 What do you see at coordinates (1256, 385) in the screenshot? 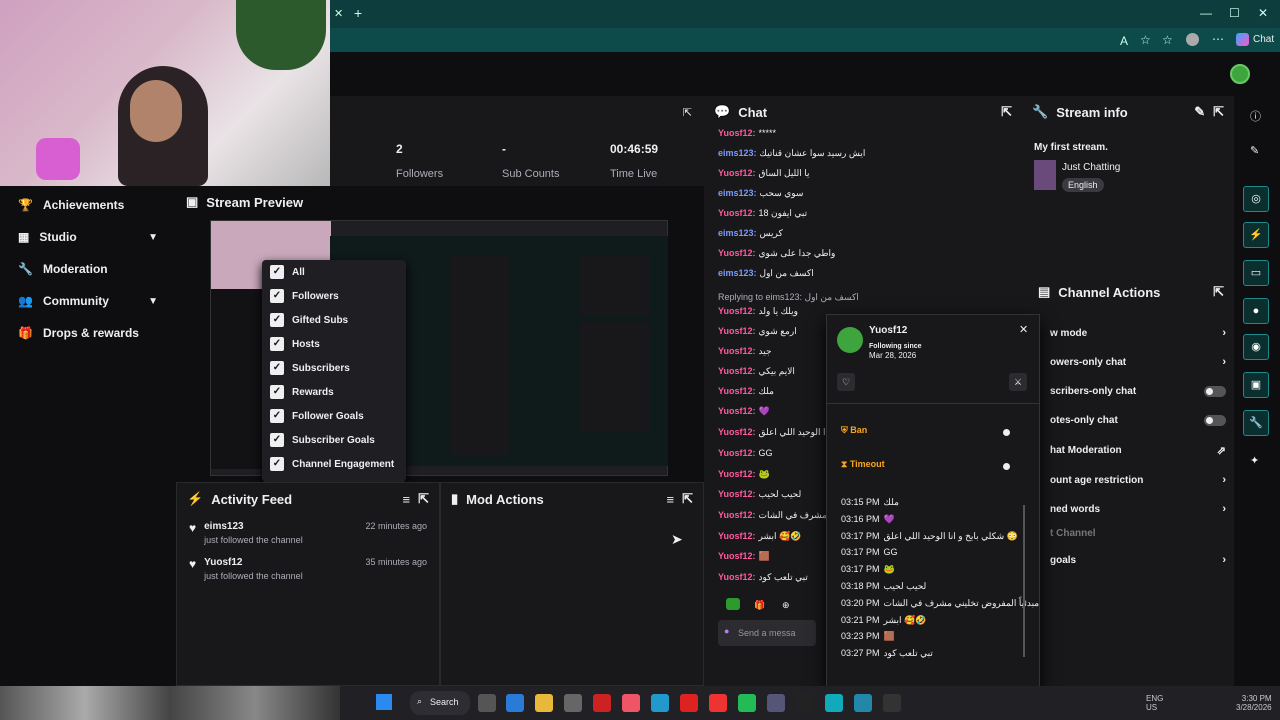
I see `camera-icon: ▣` at bounding box center [1256, 385].